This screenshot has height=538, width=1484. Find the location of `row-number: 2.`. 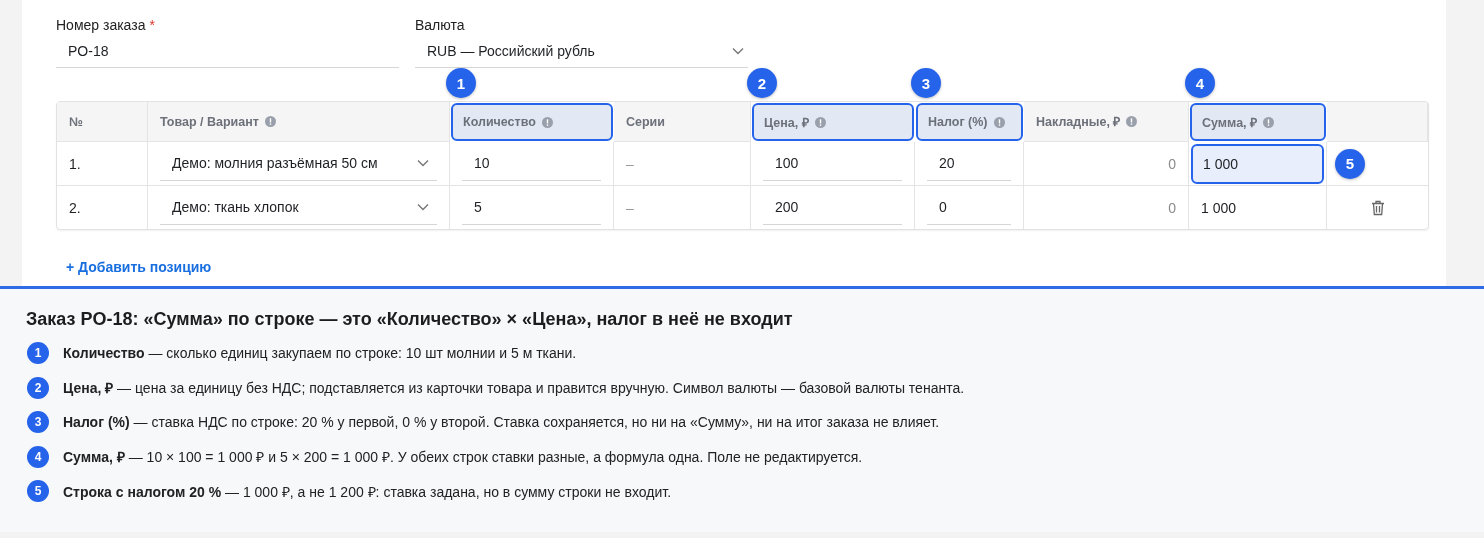

row-number: 2. is located at coordinates (102, 207).